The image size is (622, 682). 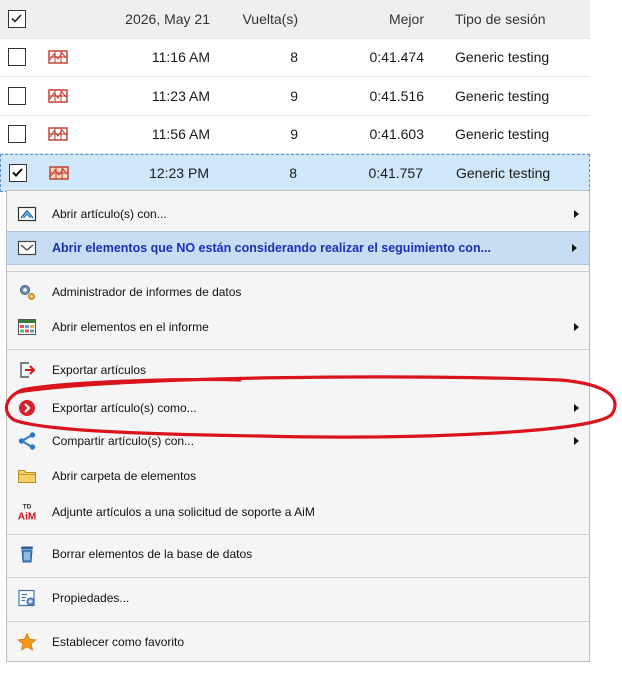 I want to click on row-best: 0:41.603, so click(x=397, y=134).